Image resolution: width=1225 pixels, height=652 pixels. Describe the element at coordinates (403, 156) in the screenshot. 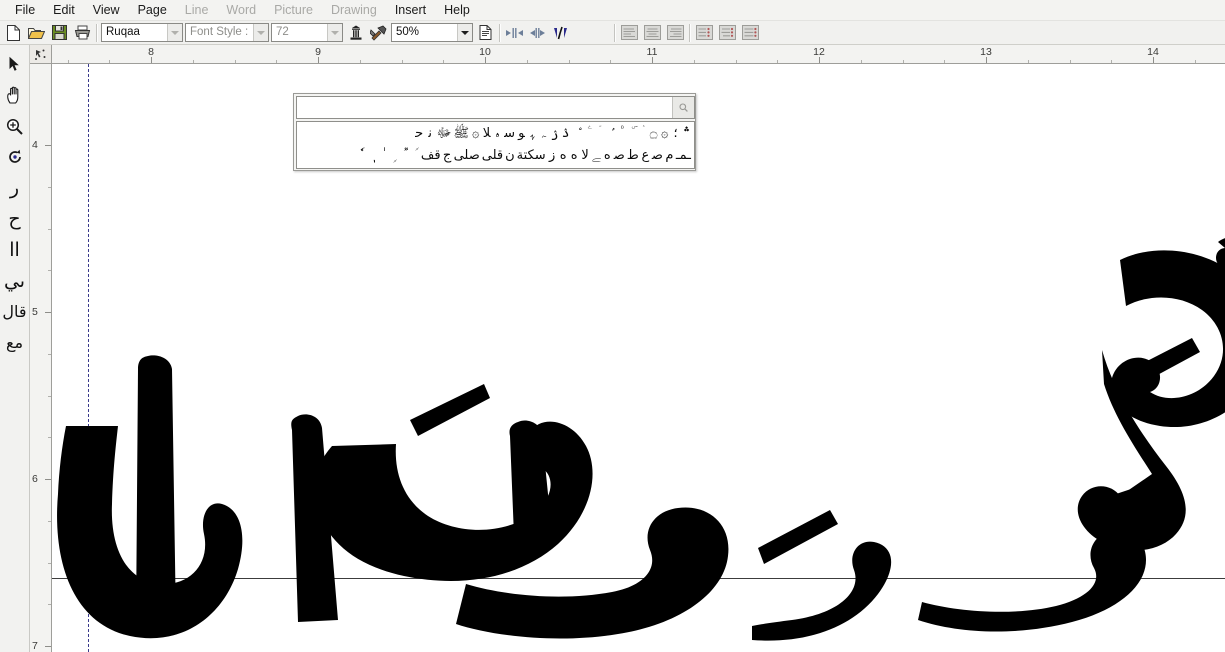

I see `glyph-cell: ࣱ` at that location.